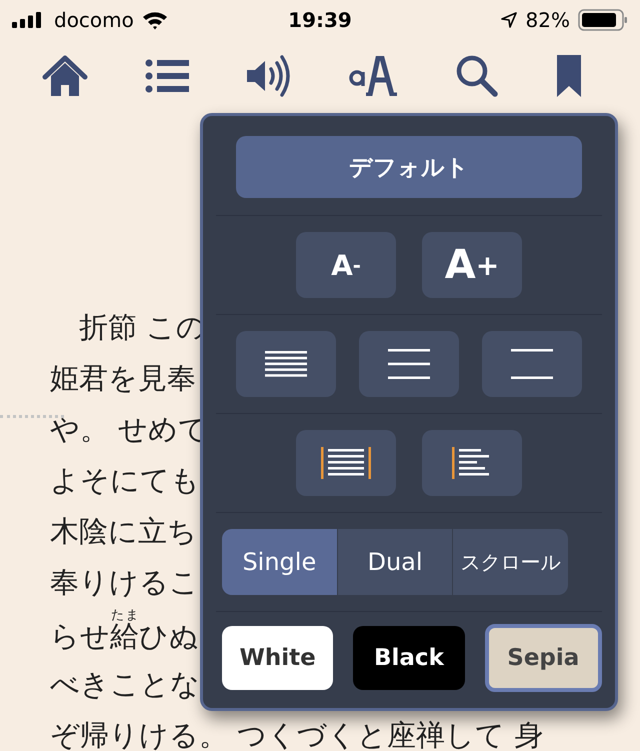 The width and height of the screenshot is (640, 751). What do you see at coordinates (548, 20) in the screenshot?
I see `battery-percent: 82%` at bounding box center [548, 20].